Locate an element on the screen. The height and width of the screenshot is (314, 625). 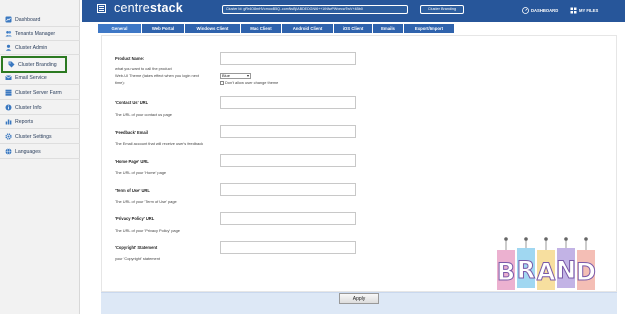
brand-letter: R is located at coordinates (526, 270).